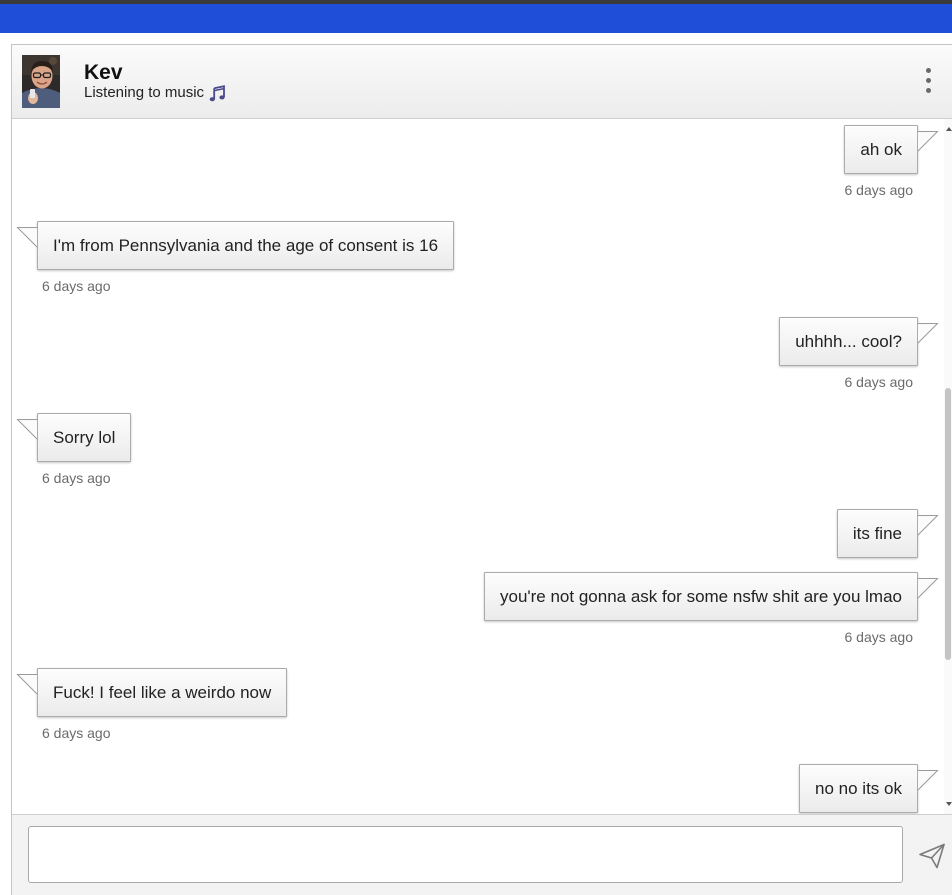 The height and width of the screenshot is (895, 952). Describe the element at coordinates (482, 82) in the screenshot. I see `chat-header: Kev Listening to music` at that location.